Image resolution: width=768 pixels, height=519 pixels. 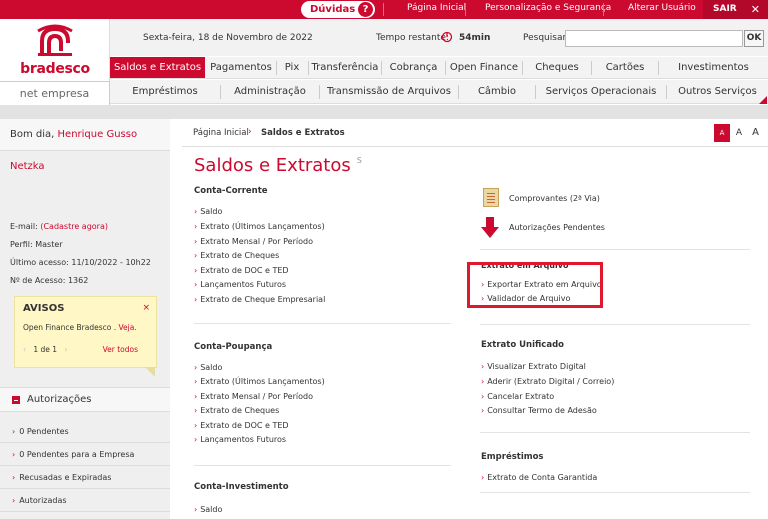 I want to click on aviso-veja-link: Veja., so click(x=127, y=327).